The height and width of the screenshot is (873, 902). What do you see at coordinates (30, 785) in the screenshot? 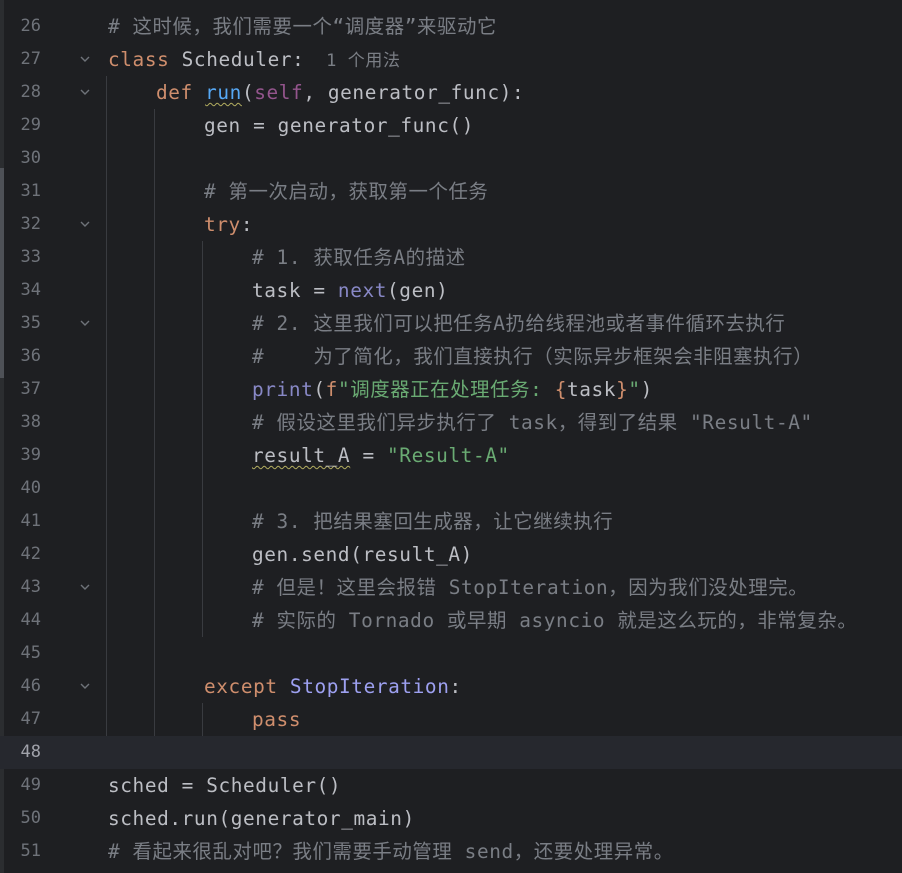
I see `line-number: 49` at bounding box center [30, 785].